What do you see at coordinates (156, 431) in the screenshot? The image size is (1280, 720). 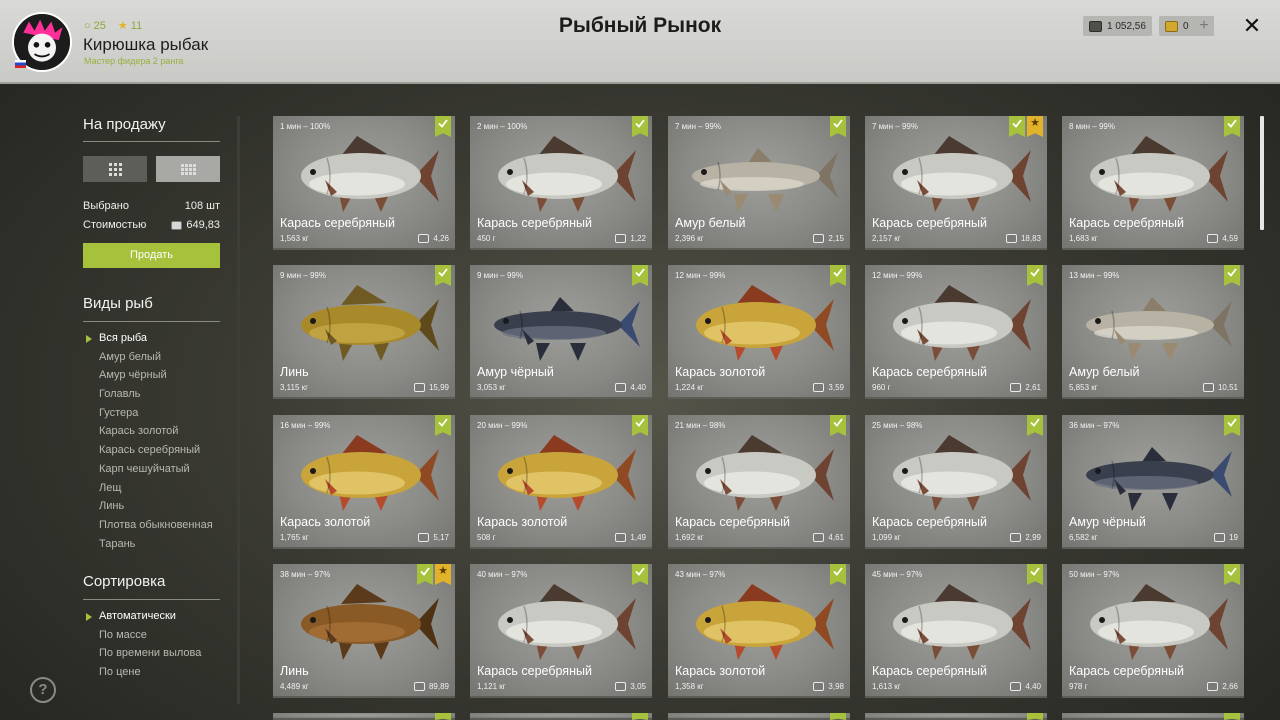 I see `species-filter-item: Карась золотой` at bounding box center [156, 431].